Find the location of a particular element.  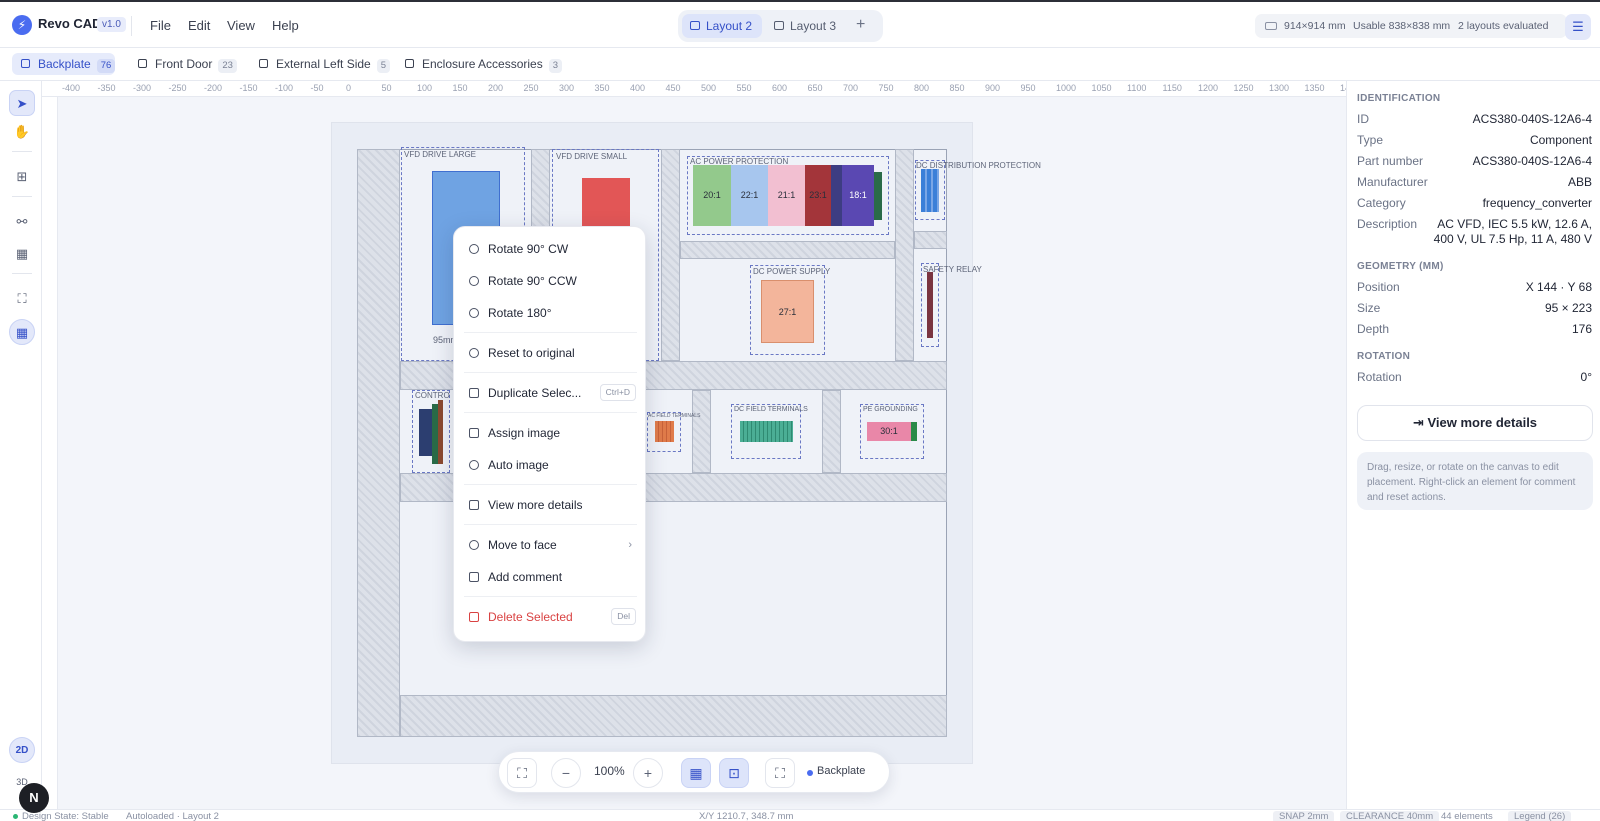

tool-rail: ➤ ✋ ⊞ ⚯ ▦ ⛶ ▦ 2D 3D is located at coordinates (21, 445).